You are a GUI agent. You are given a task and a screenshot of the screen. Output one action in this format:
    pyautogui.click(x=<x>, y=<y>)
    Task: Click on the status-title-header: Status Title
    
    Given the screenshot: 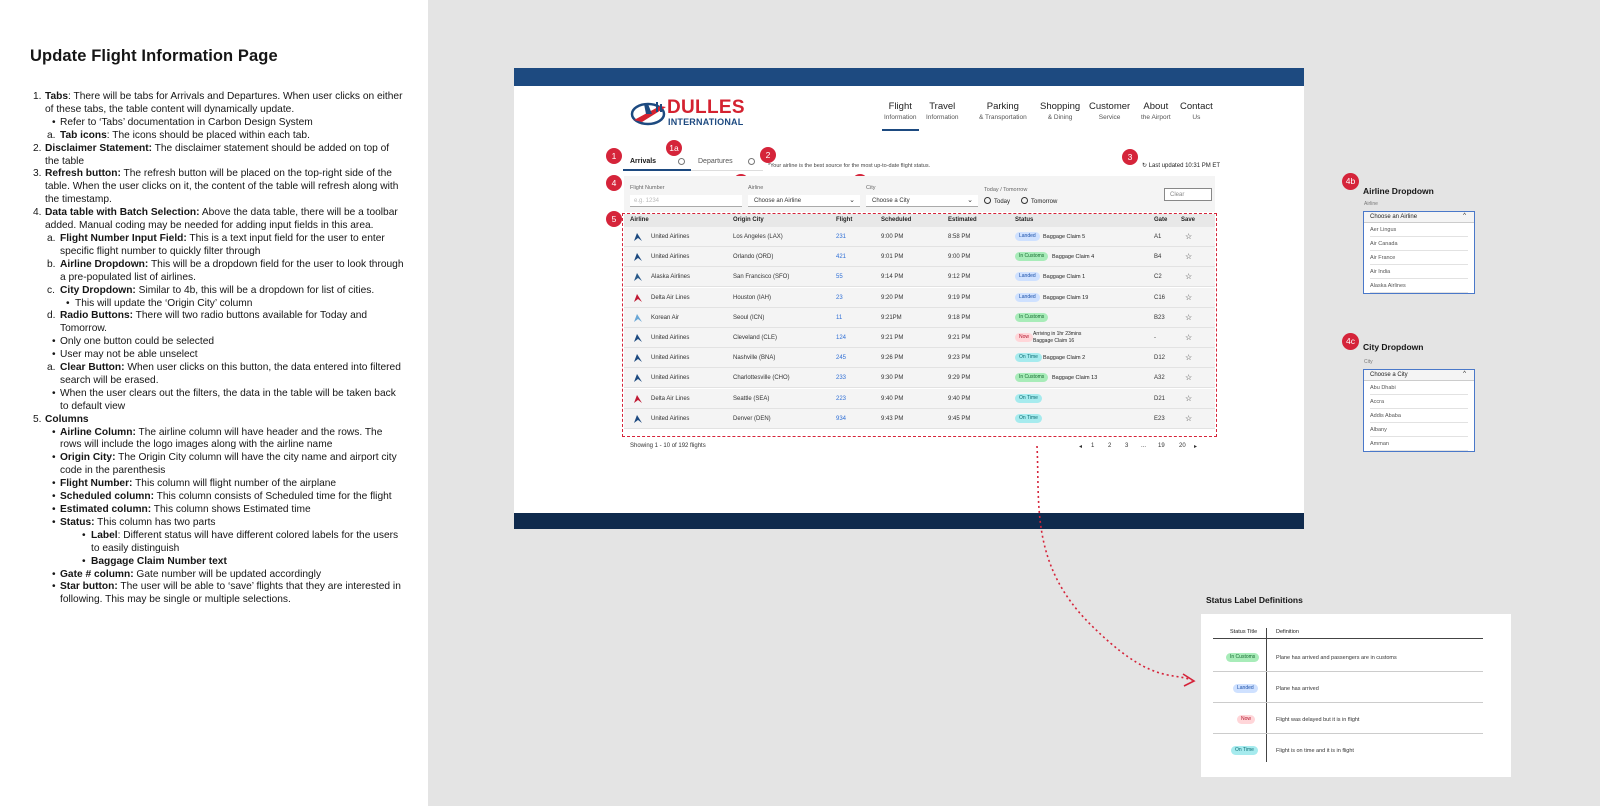 What is the action you would take?
    pyautogui.click(x=1244, y=632)
    